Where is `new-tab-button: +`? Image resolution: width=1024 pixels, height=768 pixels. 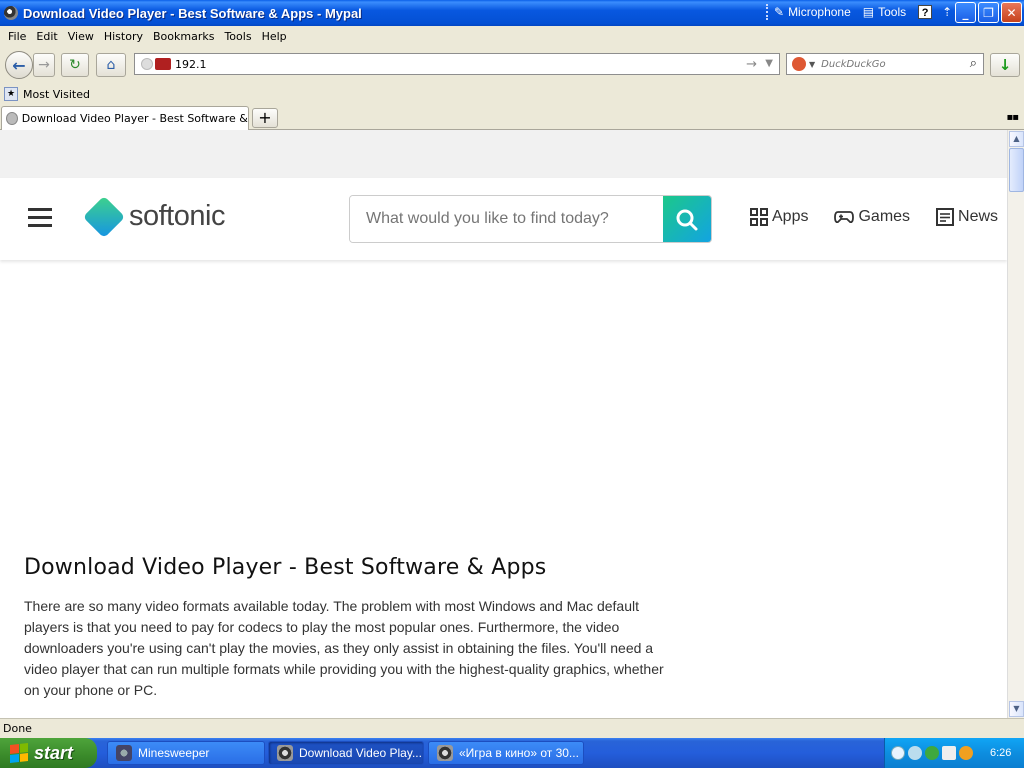
new-tab-button: + is located at coordinates (265, 118).